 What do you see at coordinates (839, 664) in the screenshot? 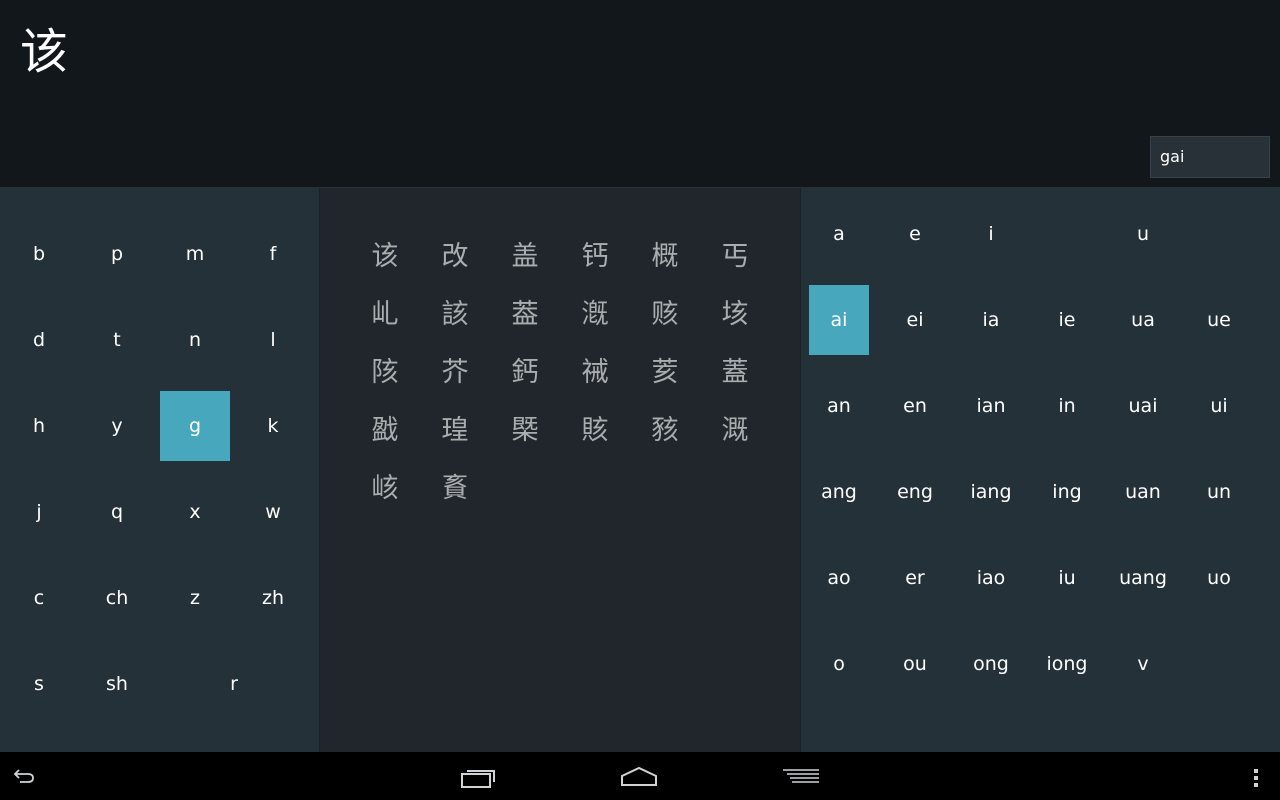
I see `final-o: o` at bounding box center [839, 664].